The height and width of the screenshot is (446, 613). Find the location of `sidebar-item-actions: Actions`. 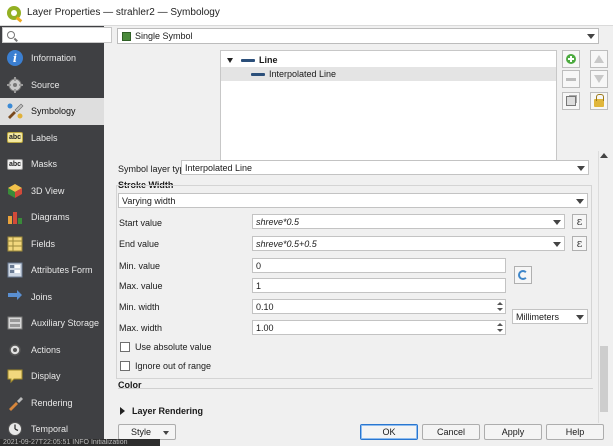

sidebar-item-actions: Actions is located at coordinates (52, 350).